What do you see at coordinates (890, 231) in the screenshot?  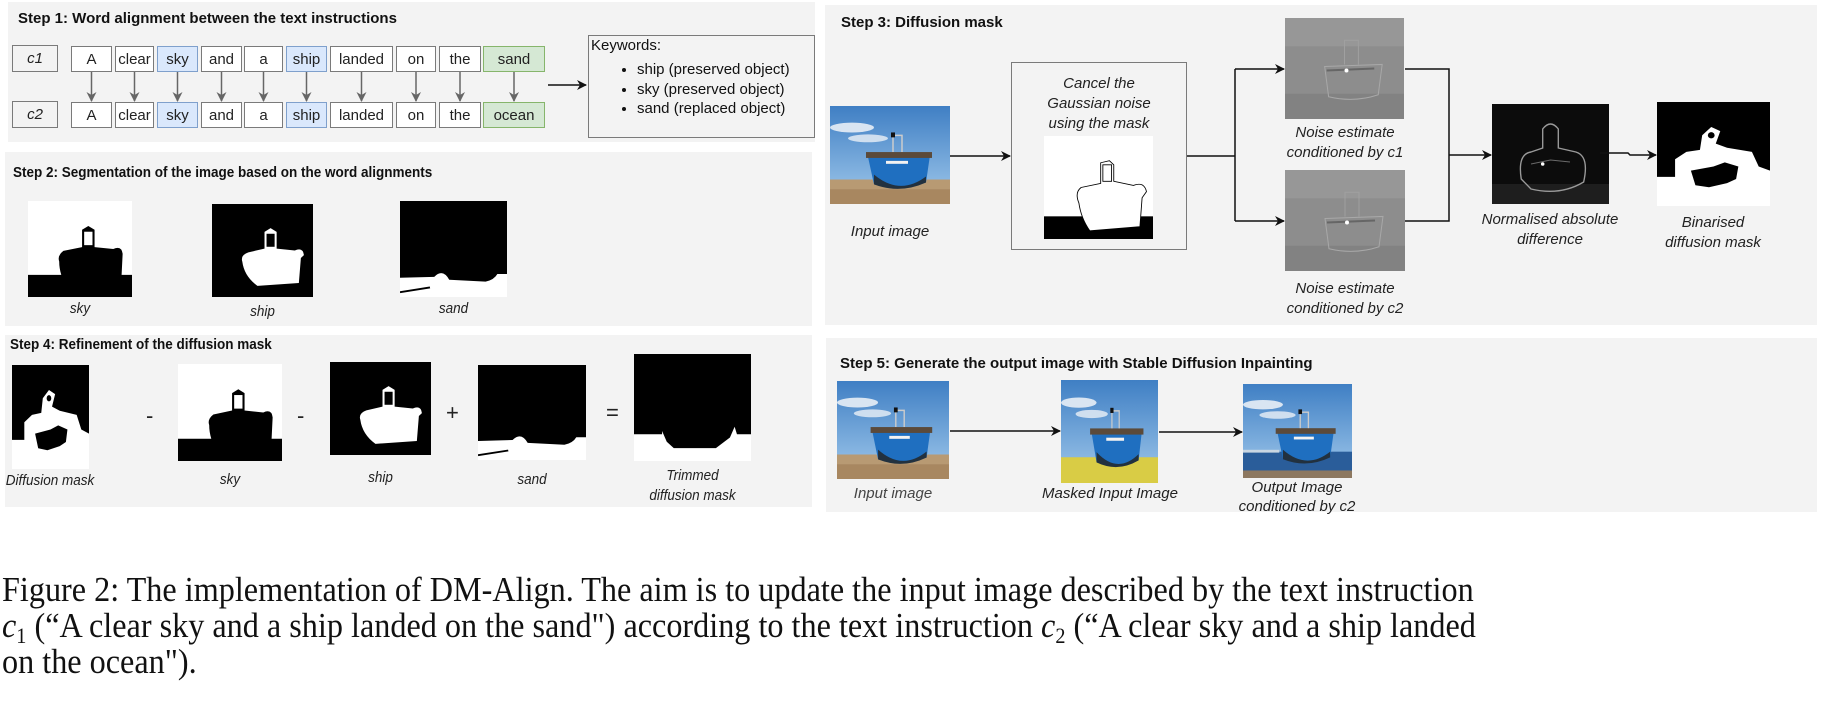 I see `step3-input-label: Input image` at bounding box center [890, 231].